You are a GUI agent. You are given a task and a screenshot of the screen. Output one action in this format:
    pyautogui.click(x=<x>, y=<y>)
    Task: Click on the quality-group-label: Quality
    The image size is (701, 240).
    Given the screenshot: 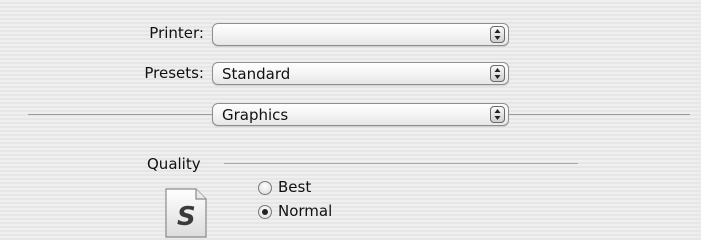 What is the action you would take?
    pyautogui.click(x=174, y=164)
    